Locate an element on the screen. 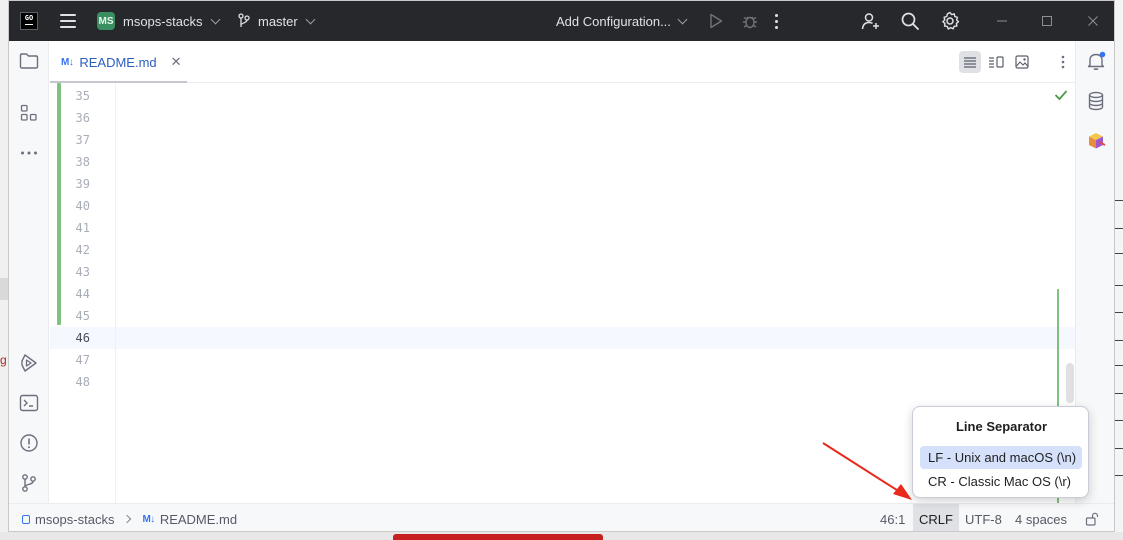 The height and width of the screenshot is (540, 1123). code-with-me-button is located at coordinates (871, 21).